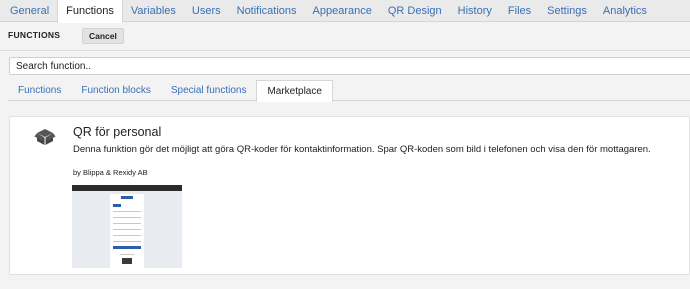  I want to click on search-input: Search function.., so click(349, 66).